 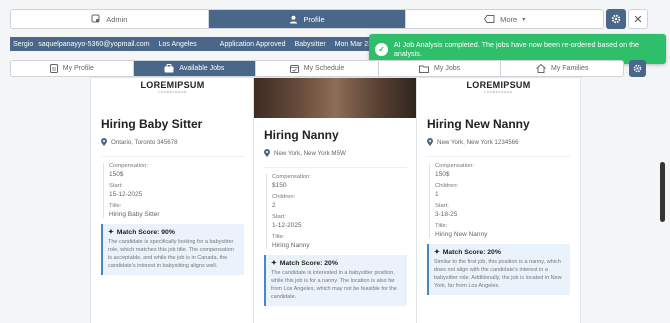 What do you see at coordinates (638, 19) in the screenshot?
I see `close-button: ✕` at bounding box center [638, 19].